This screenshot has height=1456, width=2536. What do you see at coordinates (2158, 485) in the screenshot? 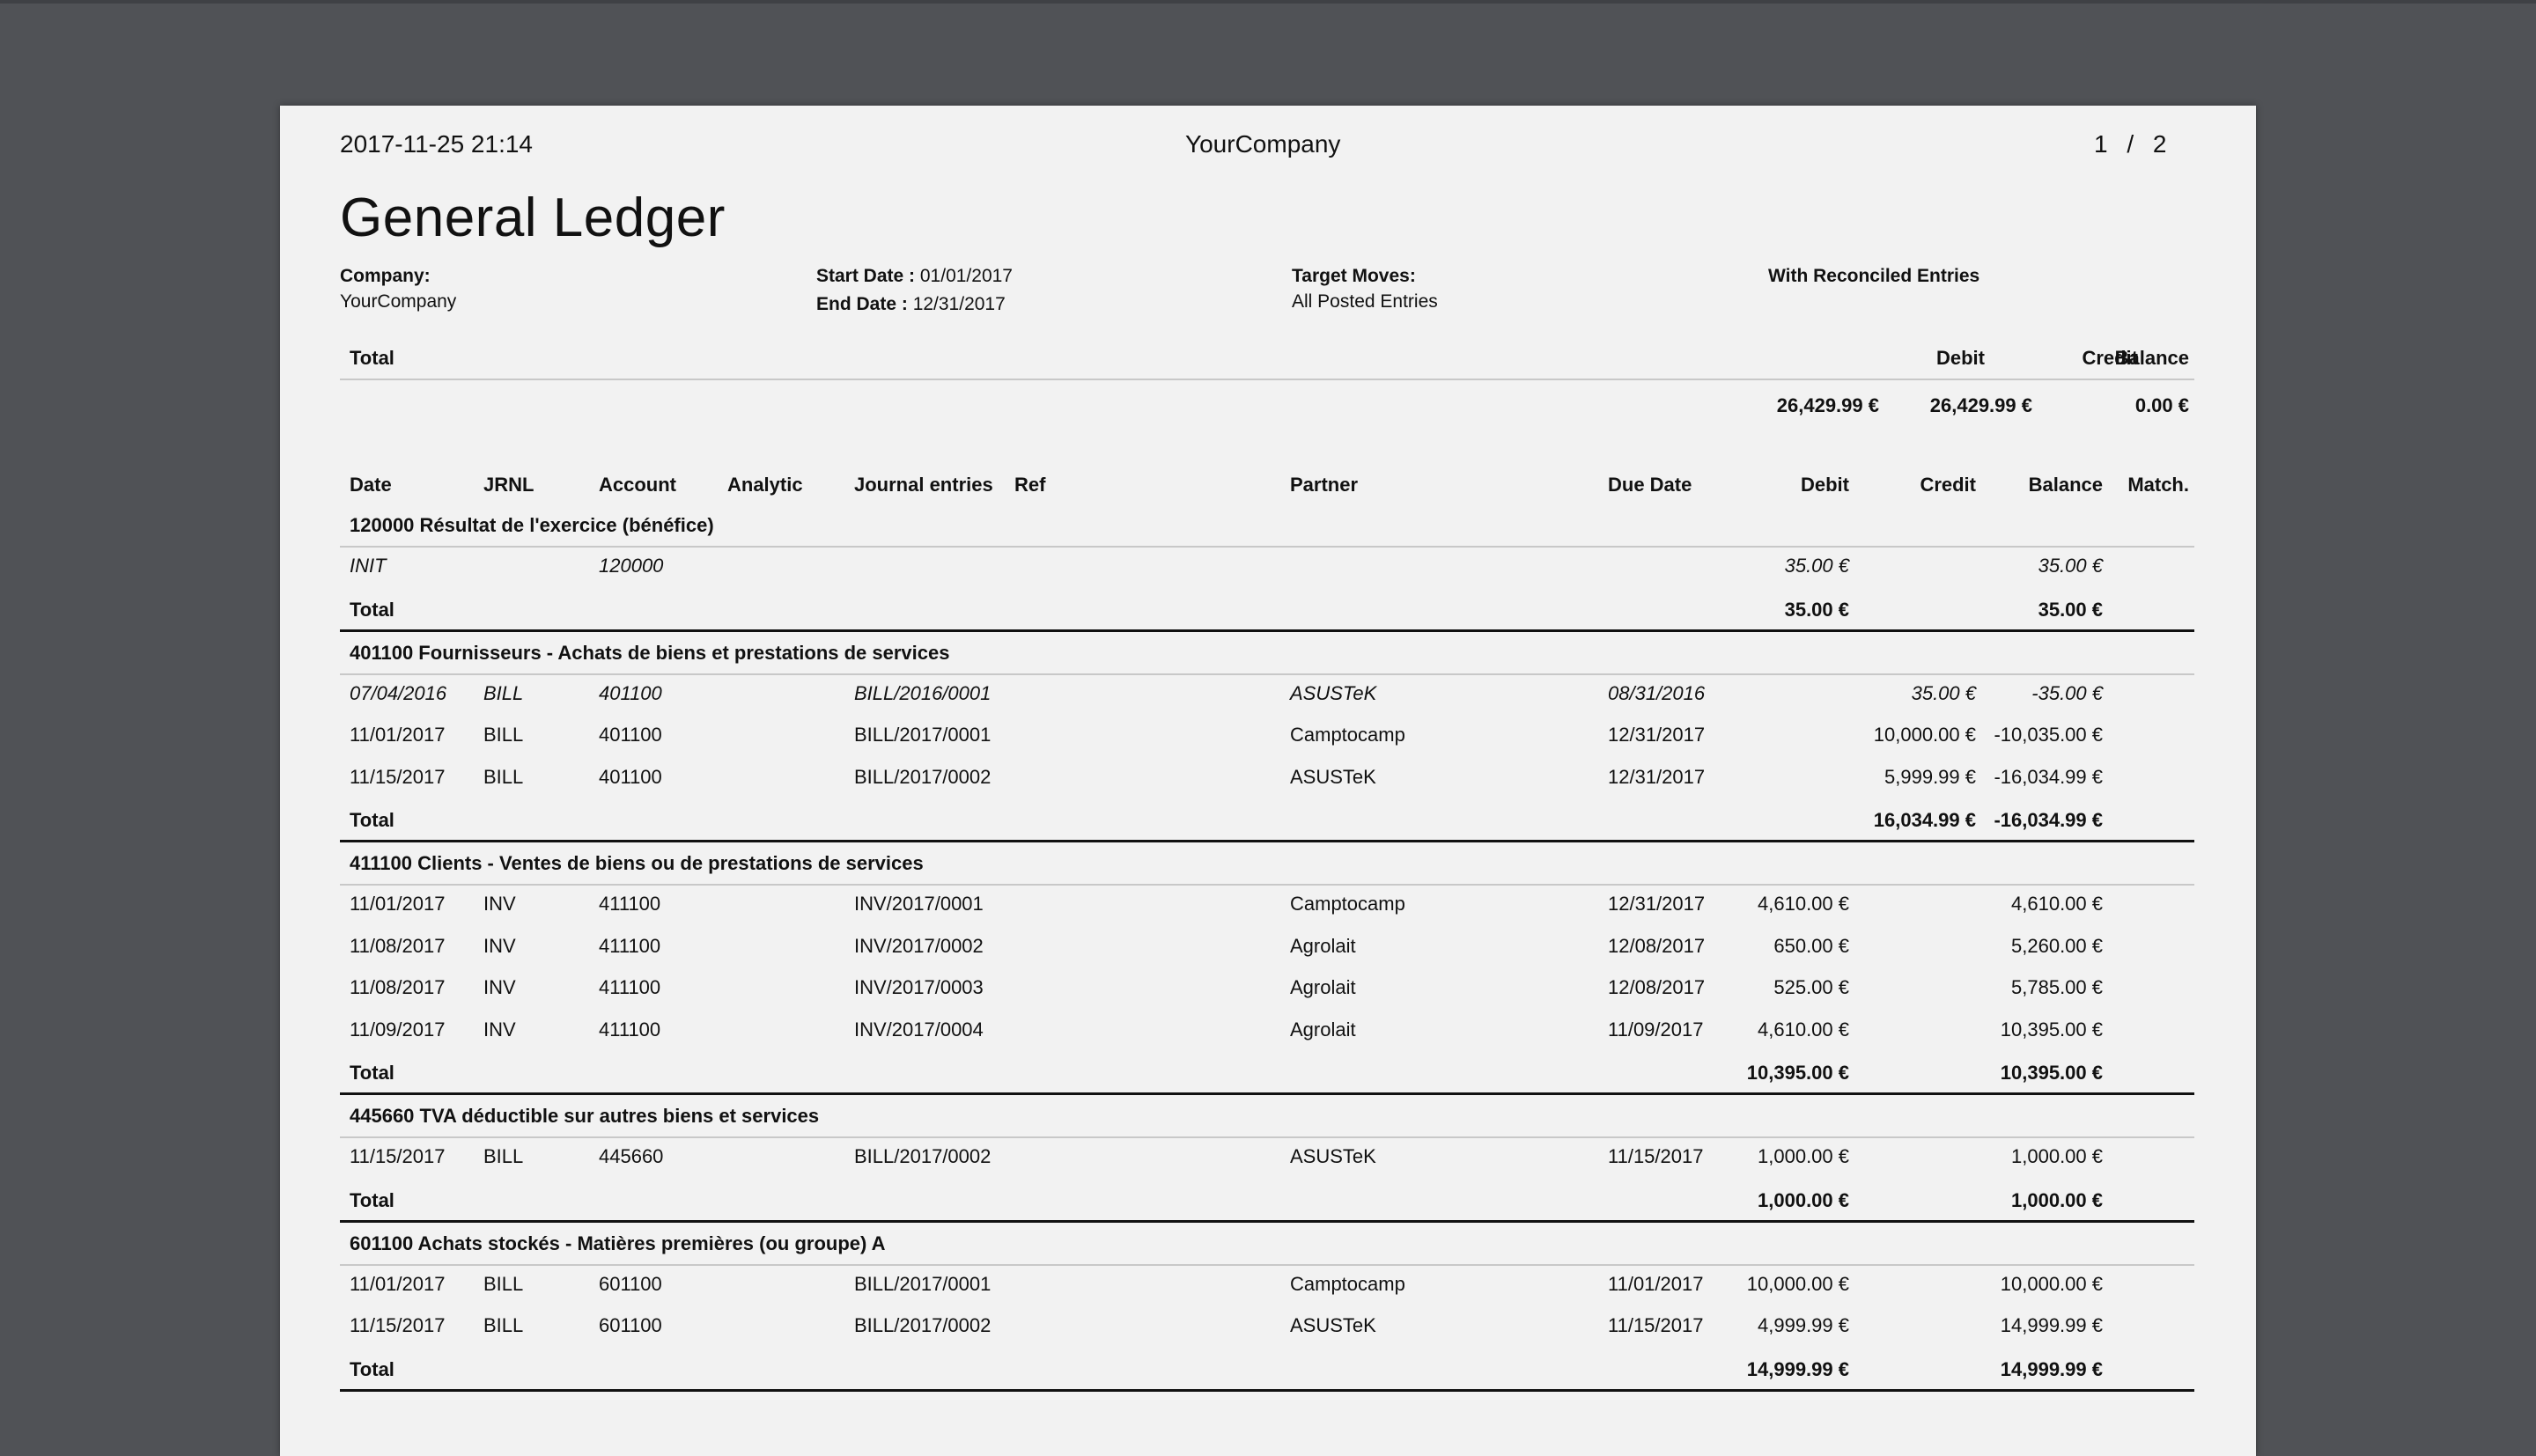
I see `col-match: Match.` at bounding box center [2158, 485].